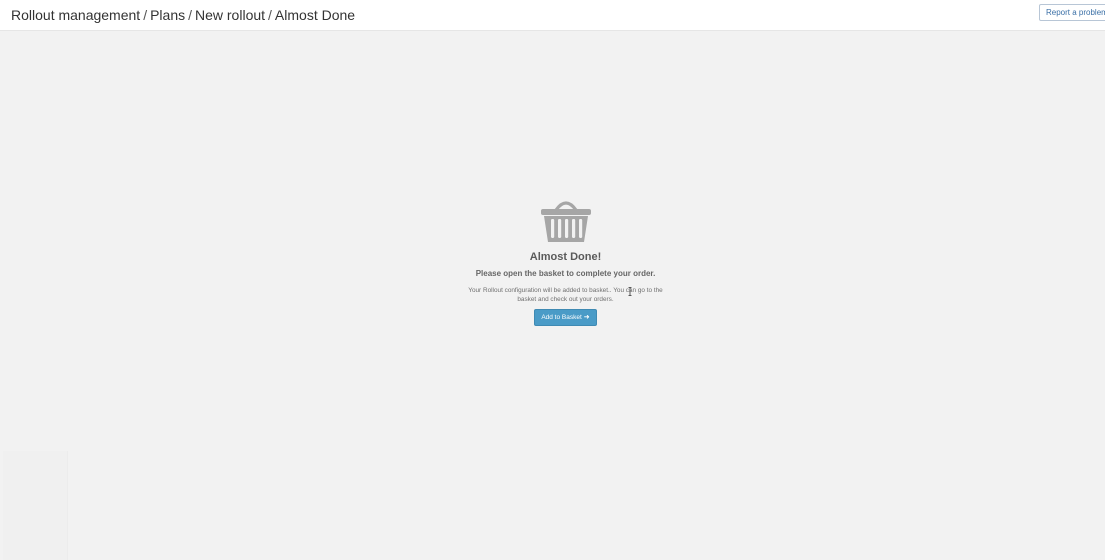 The image size is (1105, 560). What do you see at coordinates (75, 15) in the screenshot?
I see `breadcrumb-item-rollout-management: Rollout management` at bounding box center [75, 15].